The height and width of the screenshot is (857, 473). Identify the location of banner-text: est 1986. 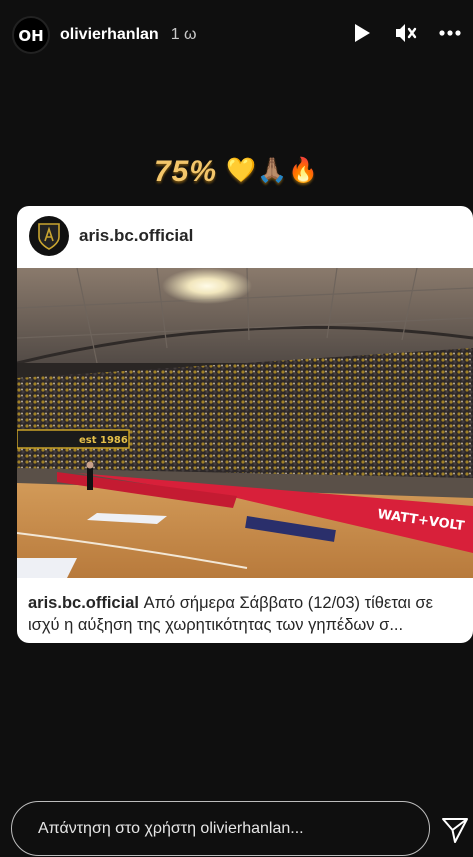
(103, 440).